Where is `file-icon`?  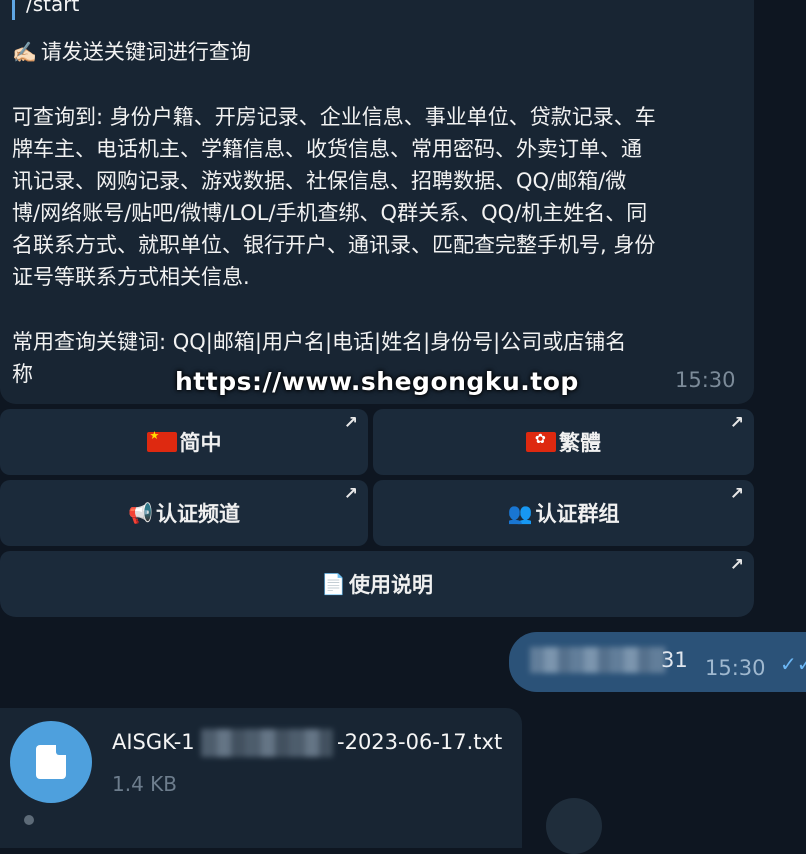
file-icon is located at coordinates (51, 762).